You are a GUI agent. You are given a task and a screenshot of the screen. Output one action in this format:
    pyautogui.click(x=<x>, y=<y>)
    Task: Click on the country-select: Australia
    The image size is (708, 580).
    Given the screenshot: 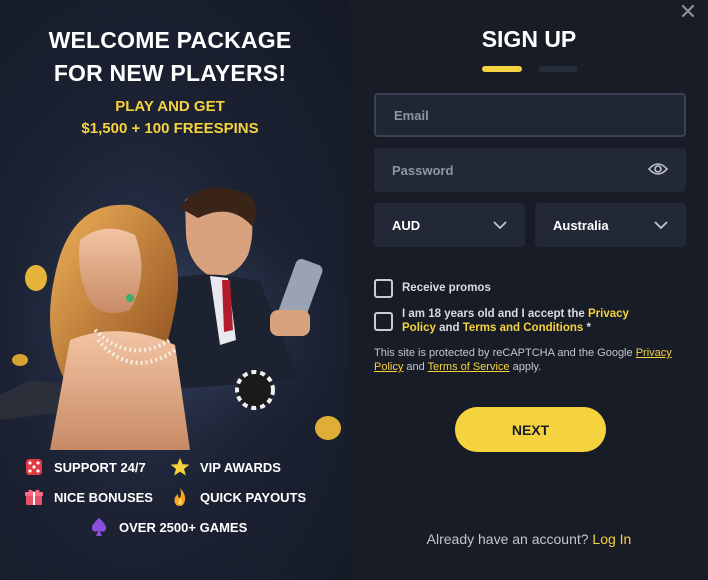 What is the action you would take?
    pyautogui.click(x=610, y=225)
    